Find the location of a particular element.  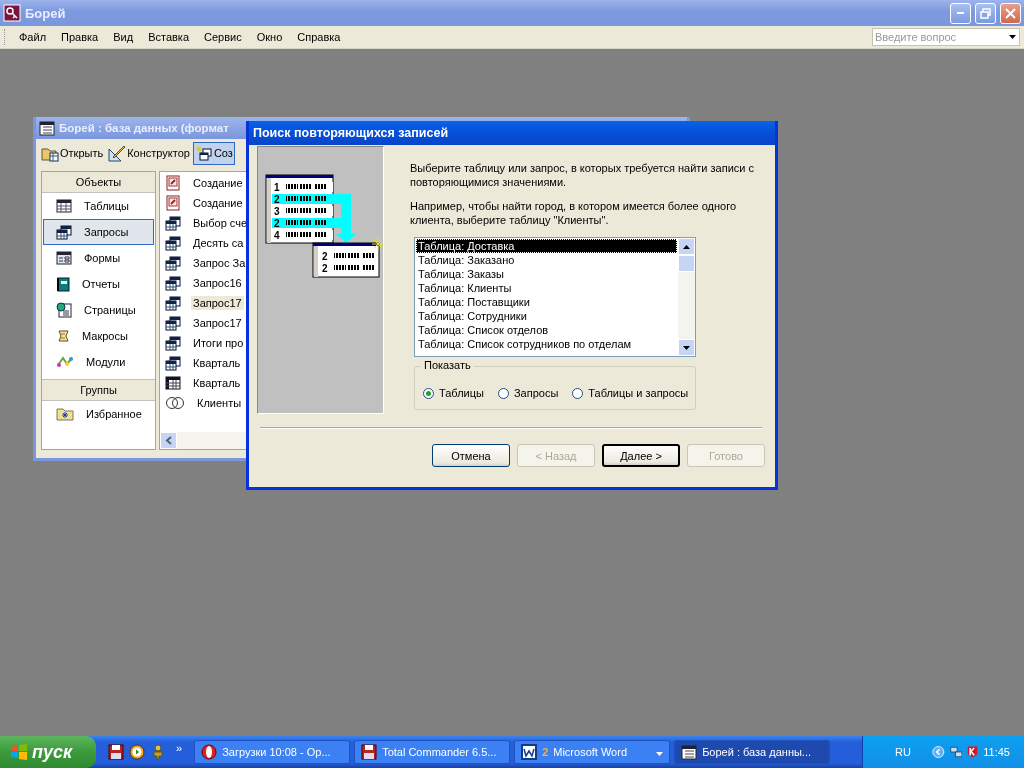

row-number: 3 is located at coordinates (277, 211).